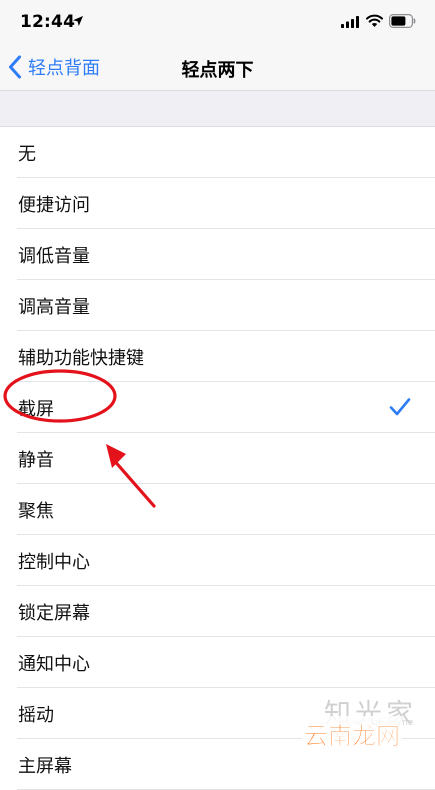 This screenshot has height=790, width=435. I want to click on list-item-accessibility-shortcut: 辅助功能快捷键, so click(226, 356).